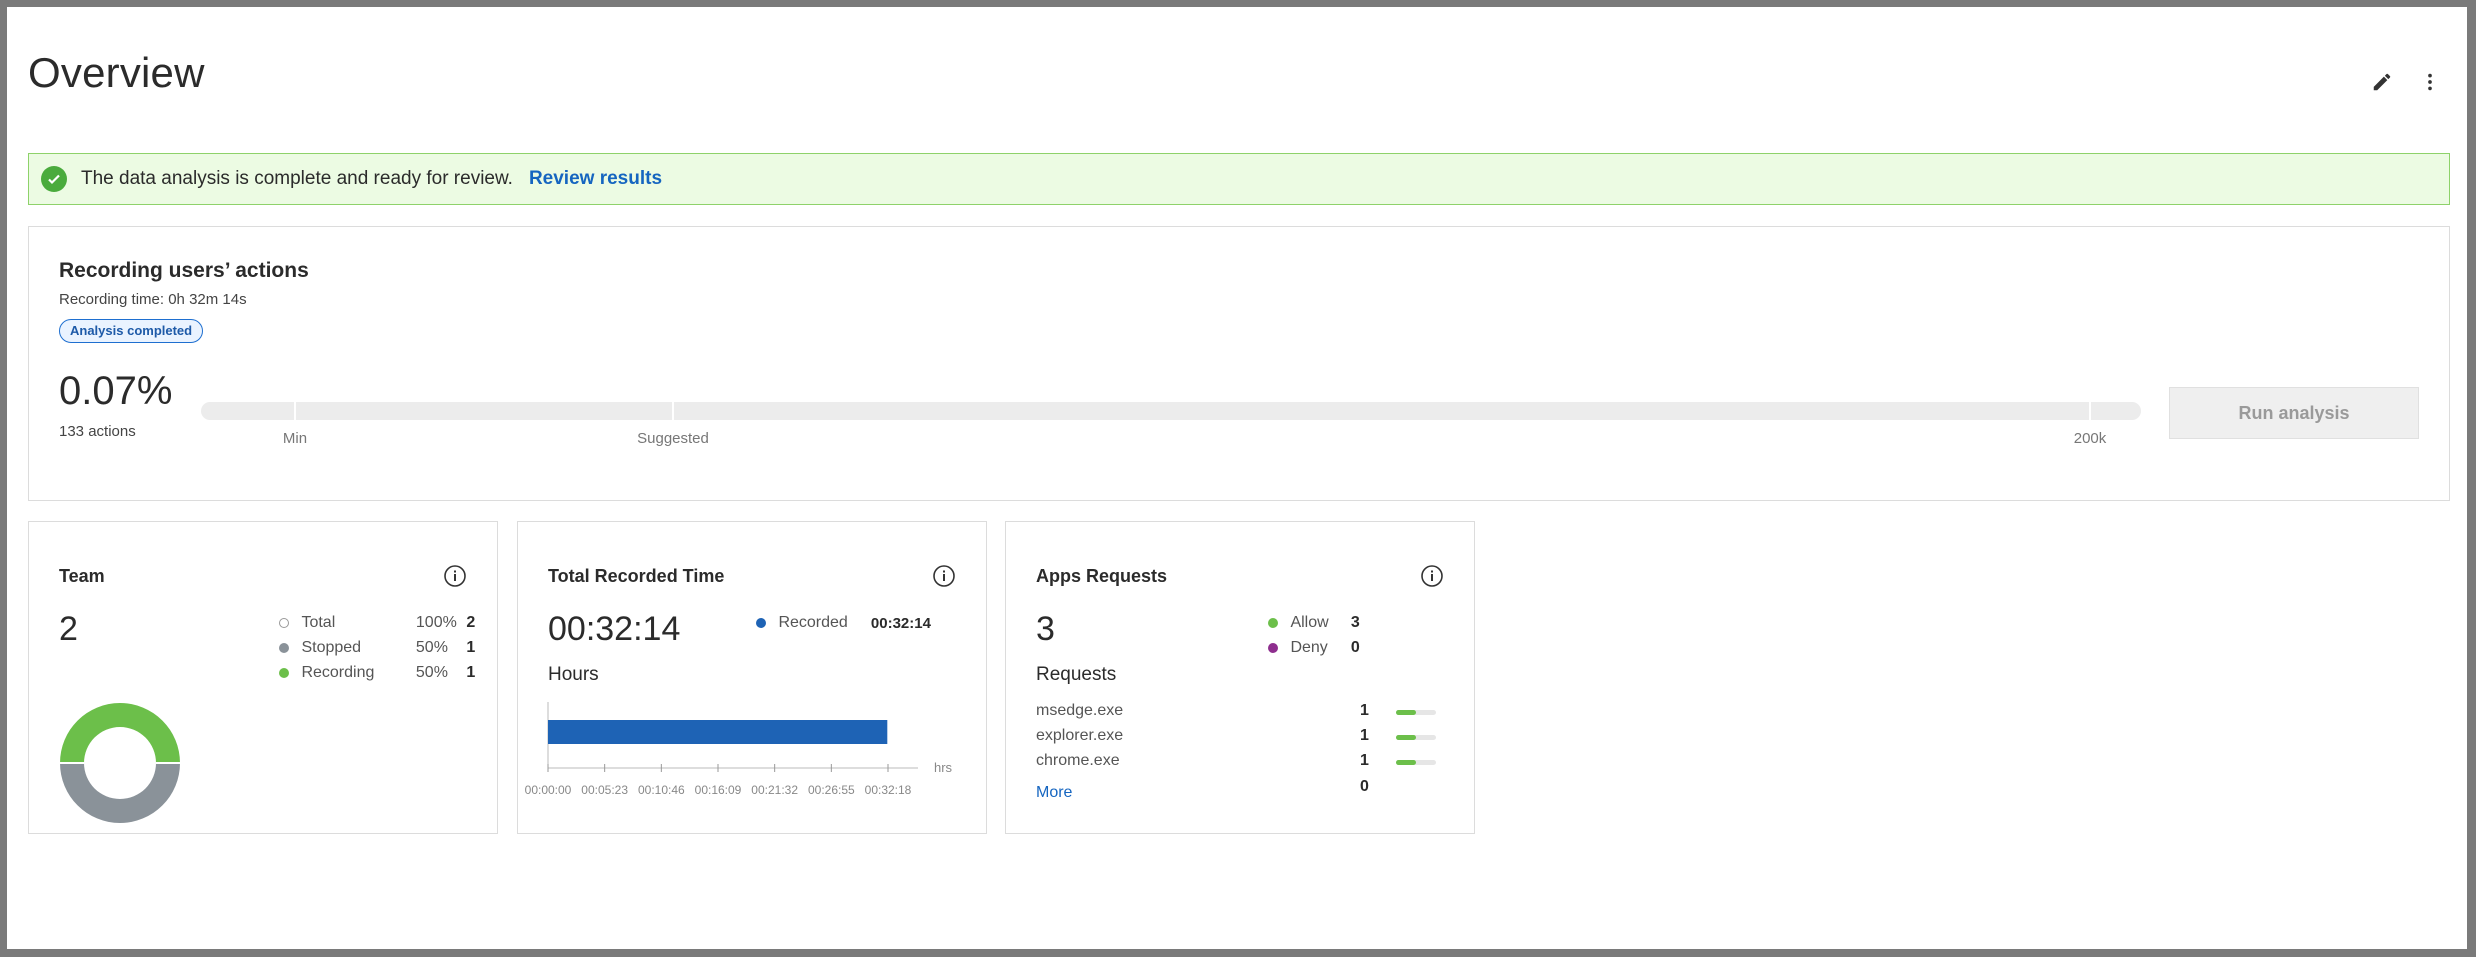  What do you see at coordinates (120, 793) in the screenshot?
I see `donut-segment-stopped` at bounding box center [120, 793].